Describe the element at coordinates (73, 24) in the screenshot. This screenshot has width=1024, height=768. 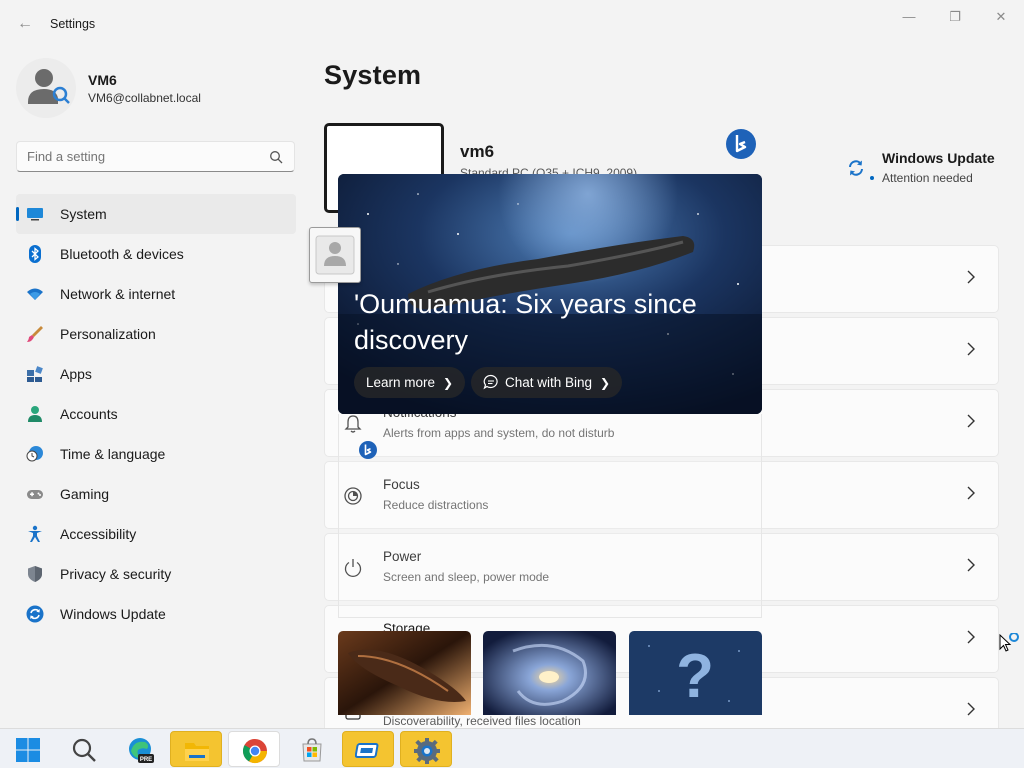
I see `app-title: Settings` at that location.